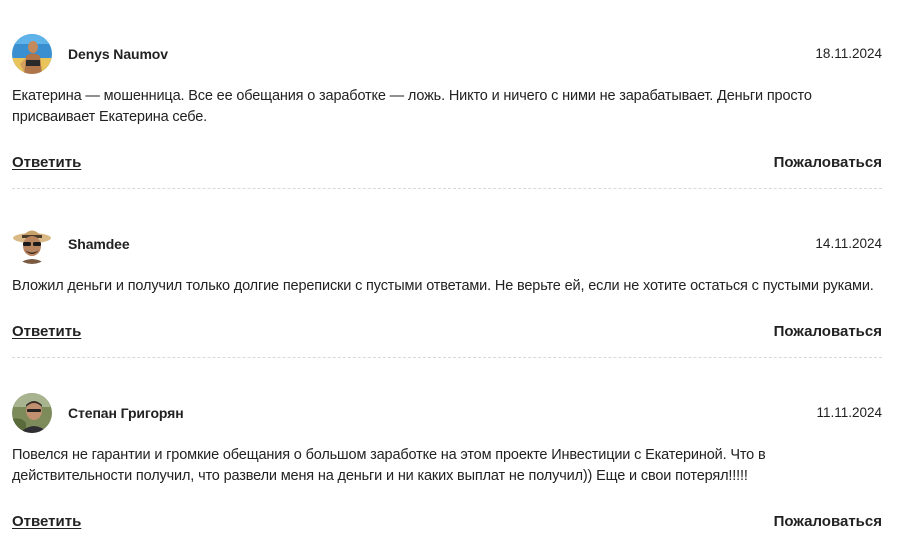 This screenshot has height=547, width=906. I want to click on comment-header: Степан Григорян 11.11.2024, so click(447, 413).